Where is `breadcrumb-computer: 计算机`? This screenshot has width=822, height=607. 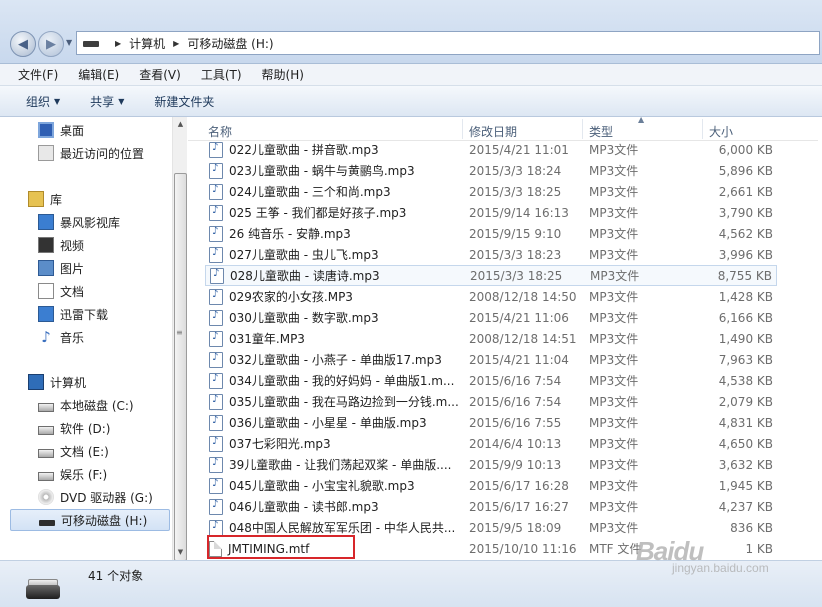
breadcrumb-computer: 计算机 is located at coordinates (147, 43).